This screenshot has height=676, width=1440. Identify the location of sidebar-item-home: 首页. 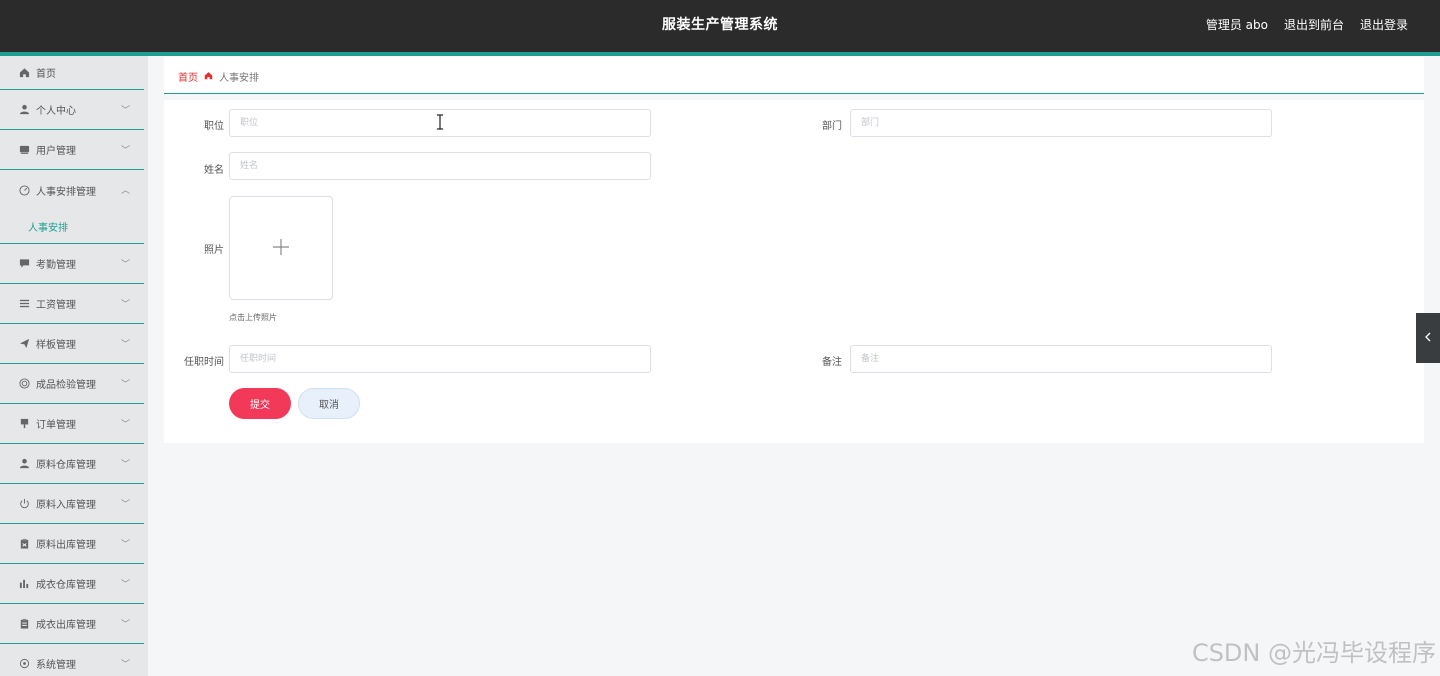
(72, 73).